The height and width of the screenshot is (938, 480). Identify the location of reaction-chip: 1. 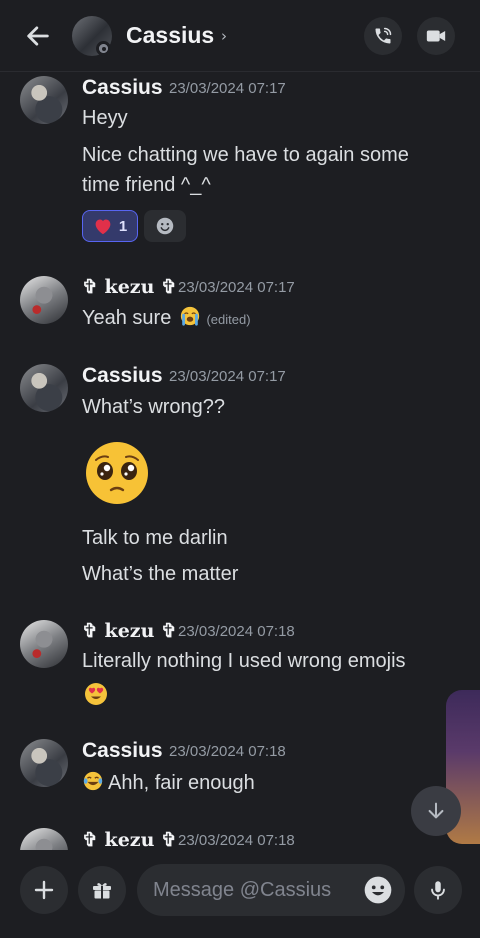
(110, 226).